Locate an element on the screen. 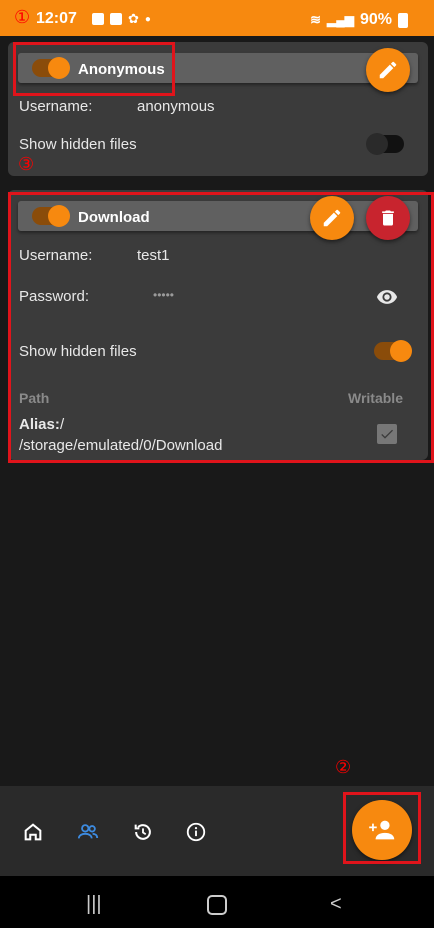 This screenshot has height=928, width=434. alias-label: Alias: is located at coordinates (39, 424).